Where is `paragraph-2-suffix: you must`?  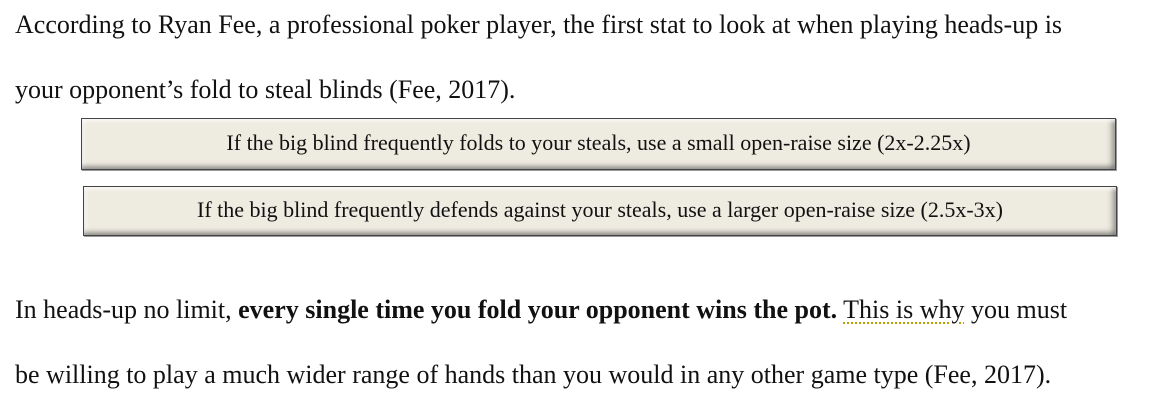
paragraph-2-suffix: you must is located at coordinates (1016, 309).